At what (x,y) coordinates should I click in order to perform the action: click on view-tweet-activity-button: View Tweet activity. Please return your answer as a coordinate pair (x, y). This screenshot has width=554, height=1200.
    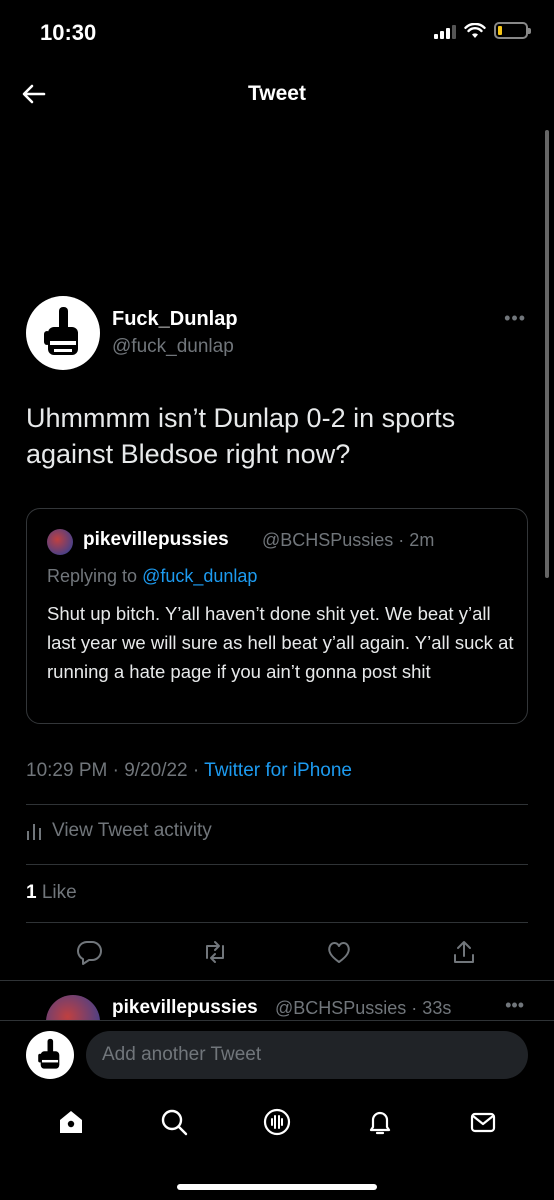
    Looking at the image, I should click on (119, 831).